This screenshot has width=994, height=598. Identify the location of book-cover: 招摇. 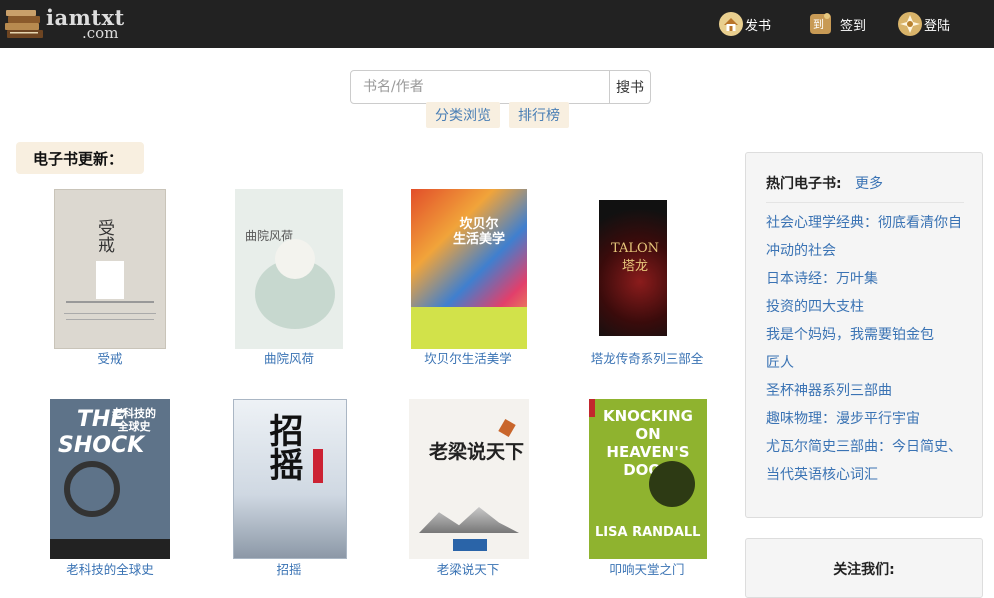
(290, 479).